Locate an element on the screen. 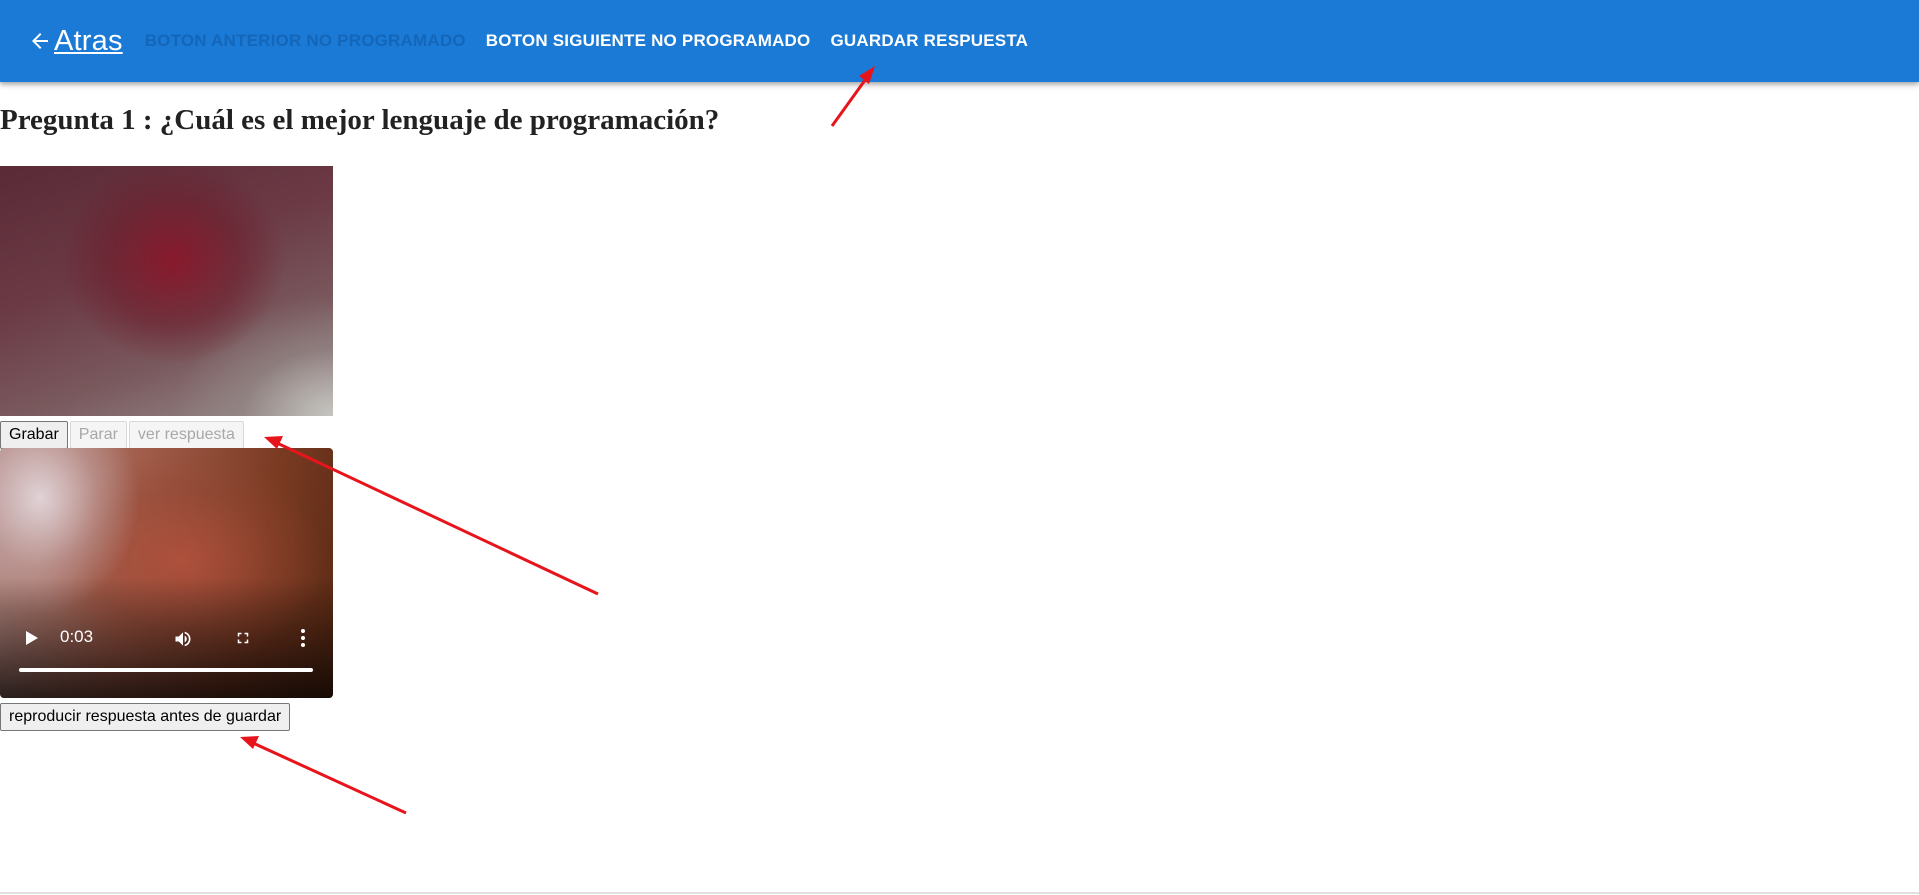  back-button: Atras is located at coordinates (75, 41).